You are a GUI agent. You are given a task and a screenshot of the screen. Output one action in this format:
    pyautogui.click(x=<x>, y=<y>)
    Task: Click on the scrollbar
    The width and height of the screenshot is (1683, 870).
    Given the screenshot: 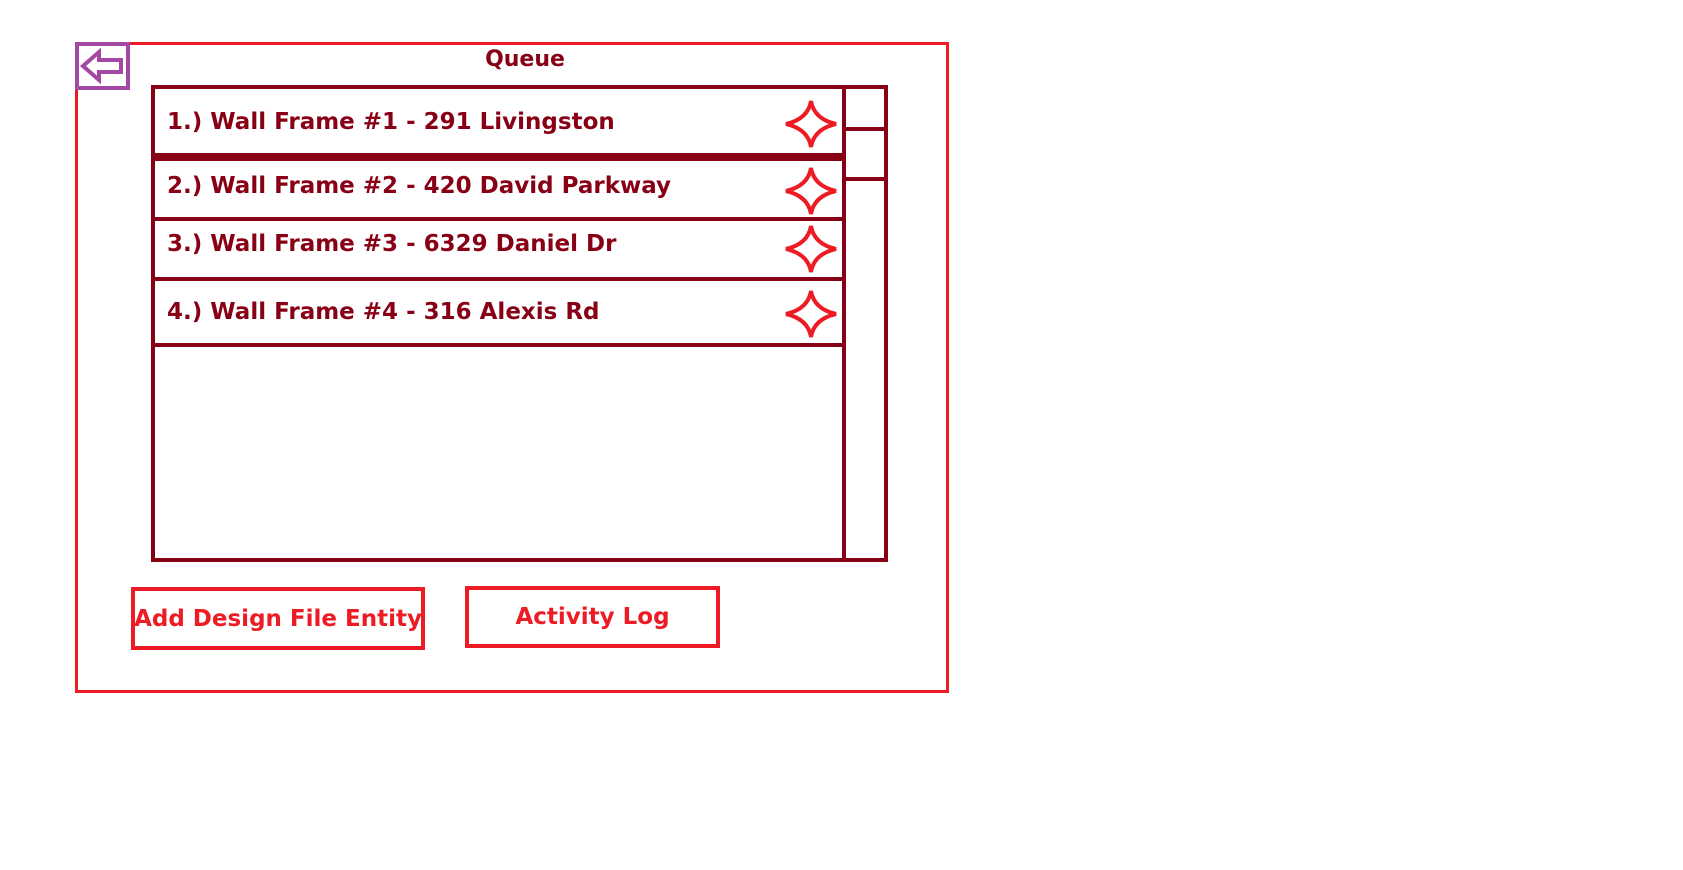 What is the action you would take?
    pyautogui.click(x=865, y=323)
    